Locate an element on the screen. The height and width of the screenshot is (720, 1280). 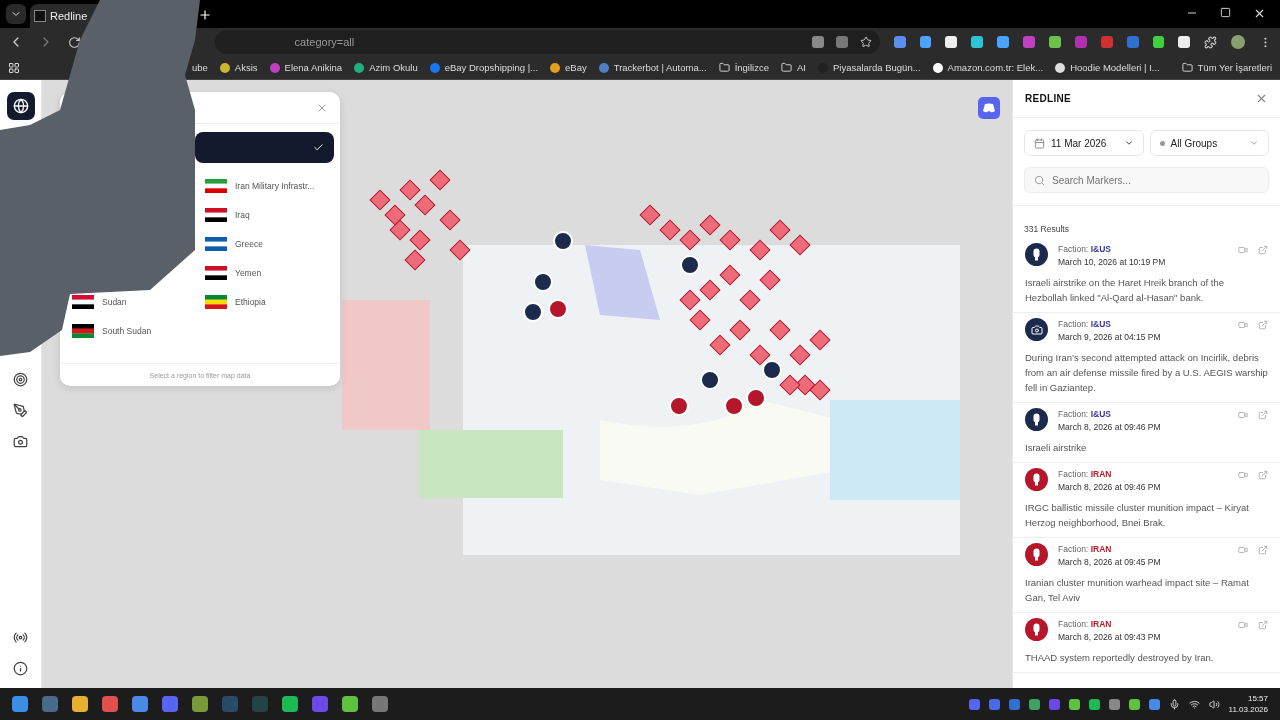
marker-time: March 9, 2026 at 04:15 PM is located at coordinates (1110, 337).